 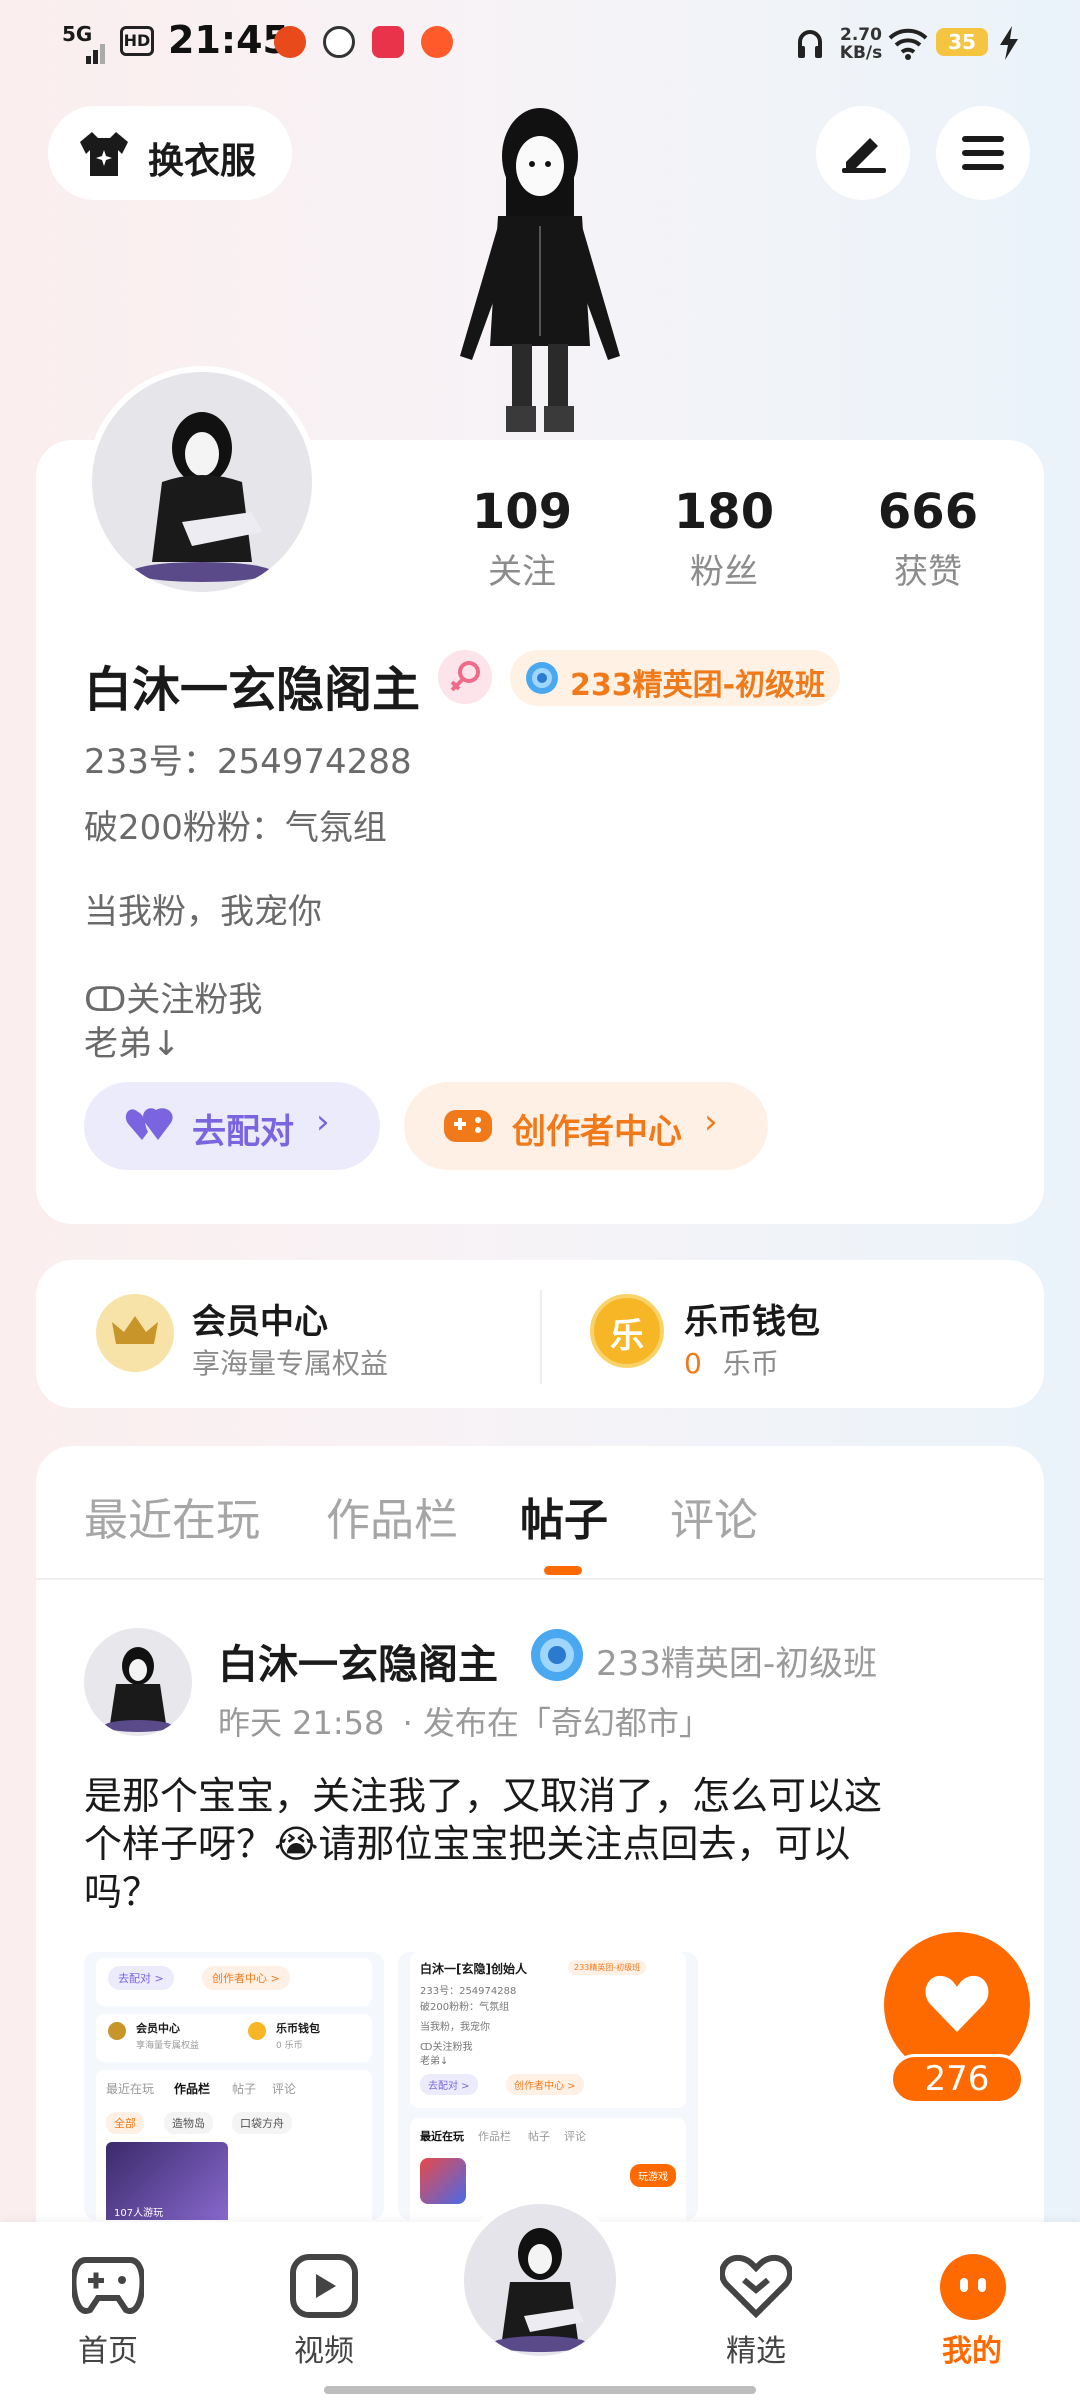 I want to click on thumb-crown-icon, so click(x=117, y=2031).